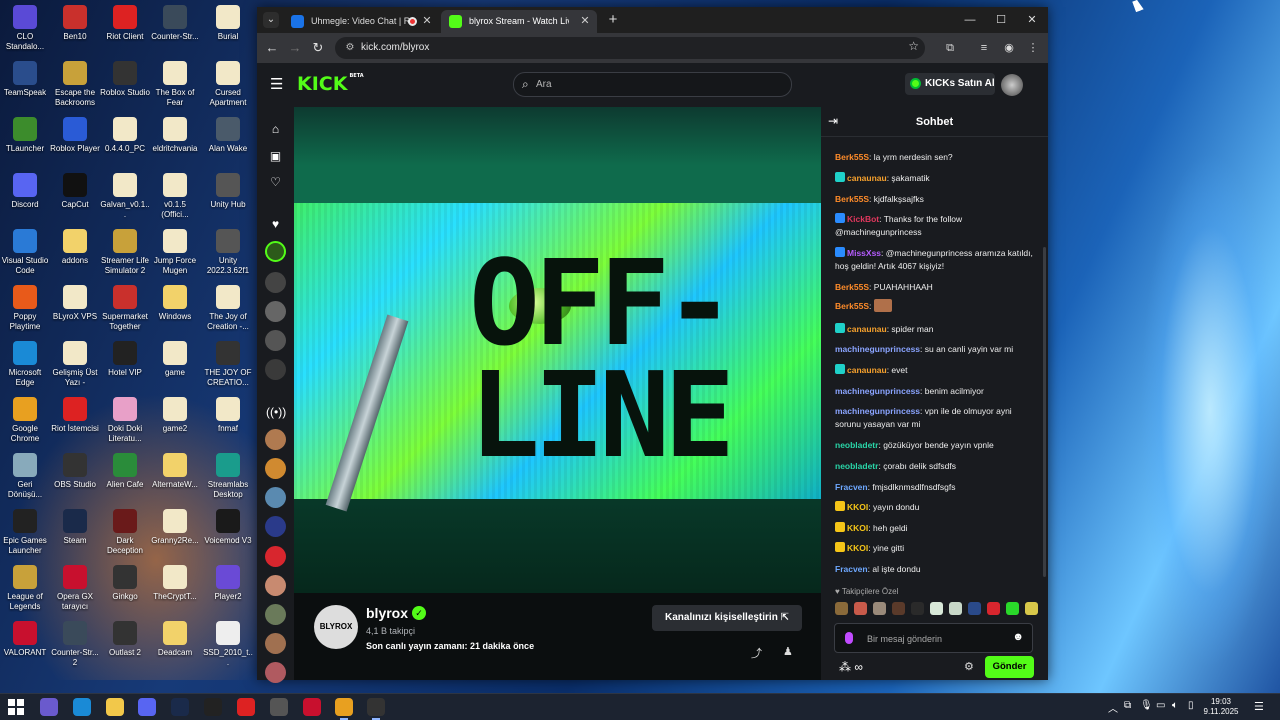 This screenshot has width=1280, height=720. Describe the element at coordinates (387, 613) in the screenshot. I see `channel-name: blyrox` at that location.